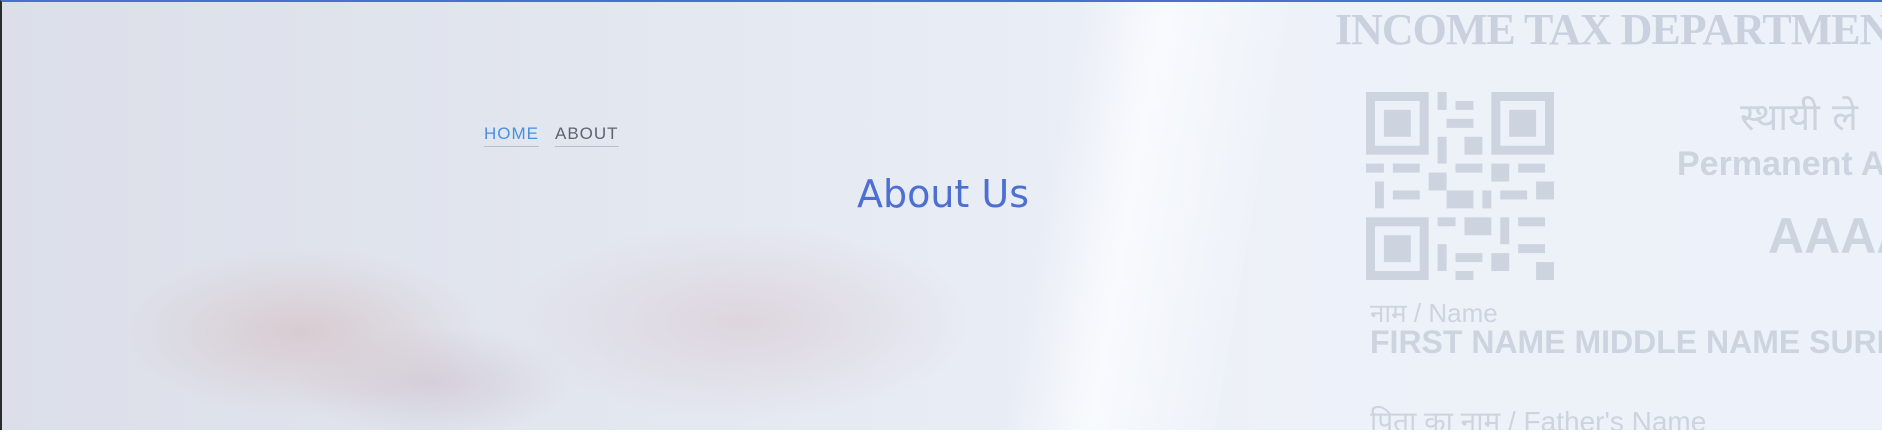  Describe the element at coordinates (1799, 117) in the screenshot. I see `pan-card-hindi-heading: स्थायी ले` at that location.